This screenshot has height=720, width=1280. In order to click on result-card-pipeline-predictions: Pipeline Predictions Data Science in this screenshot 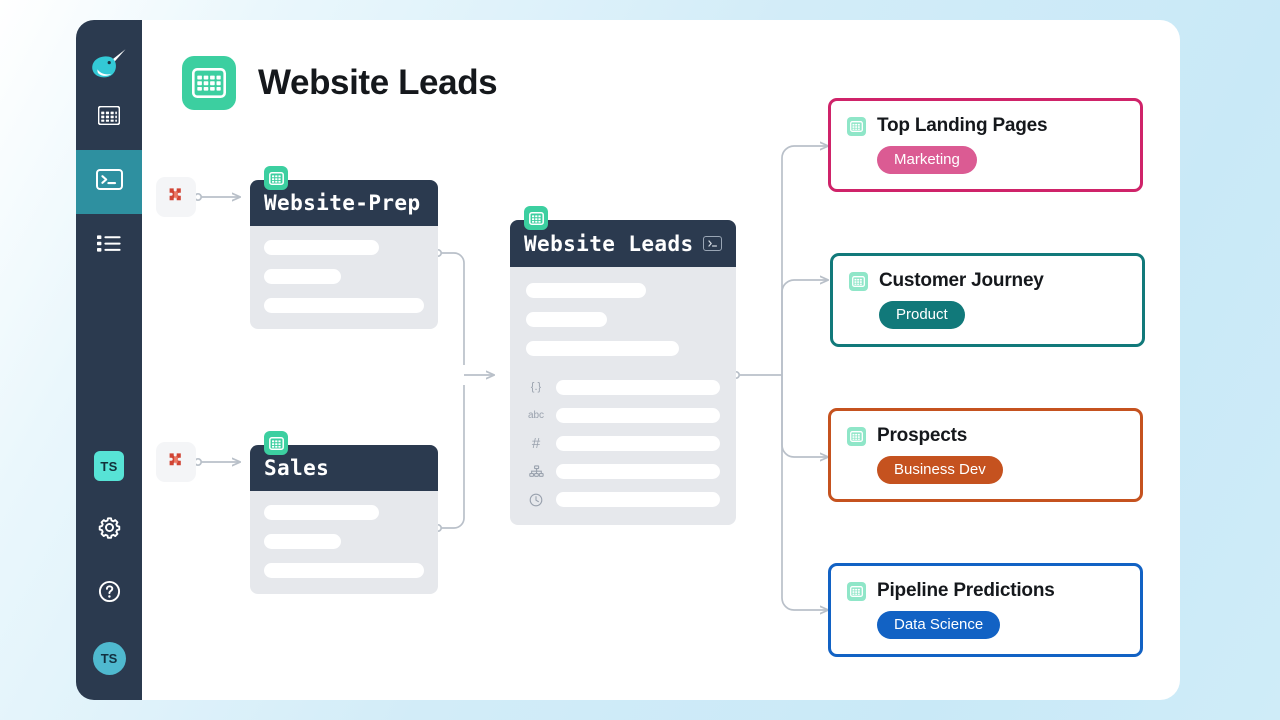, I will do `click(985, 610)`.